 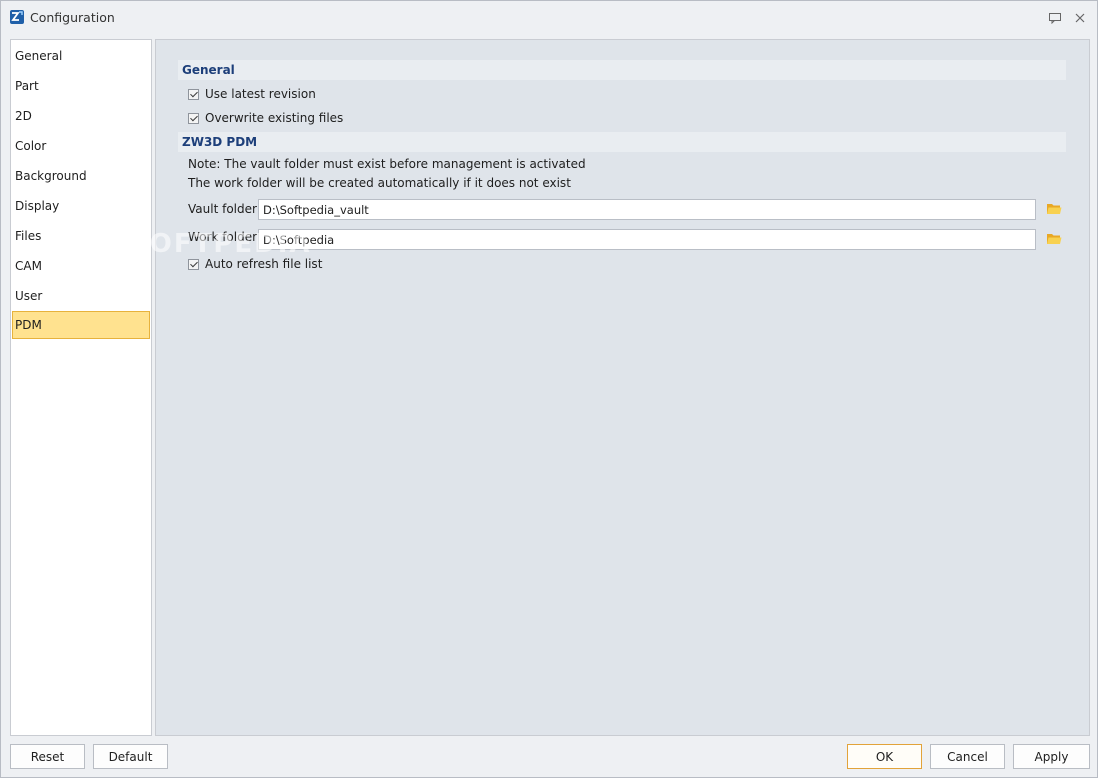 I want to click on help-icon, so click(x=1055, y=18).